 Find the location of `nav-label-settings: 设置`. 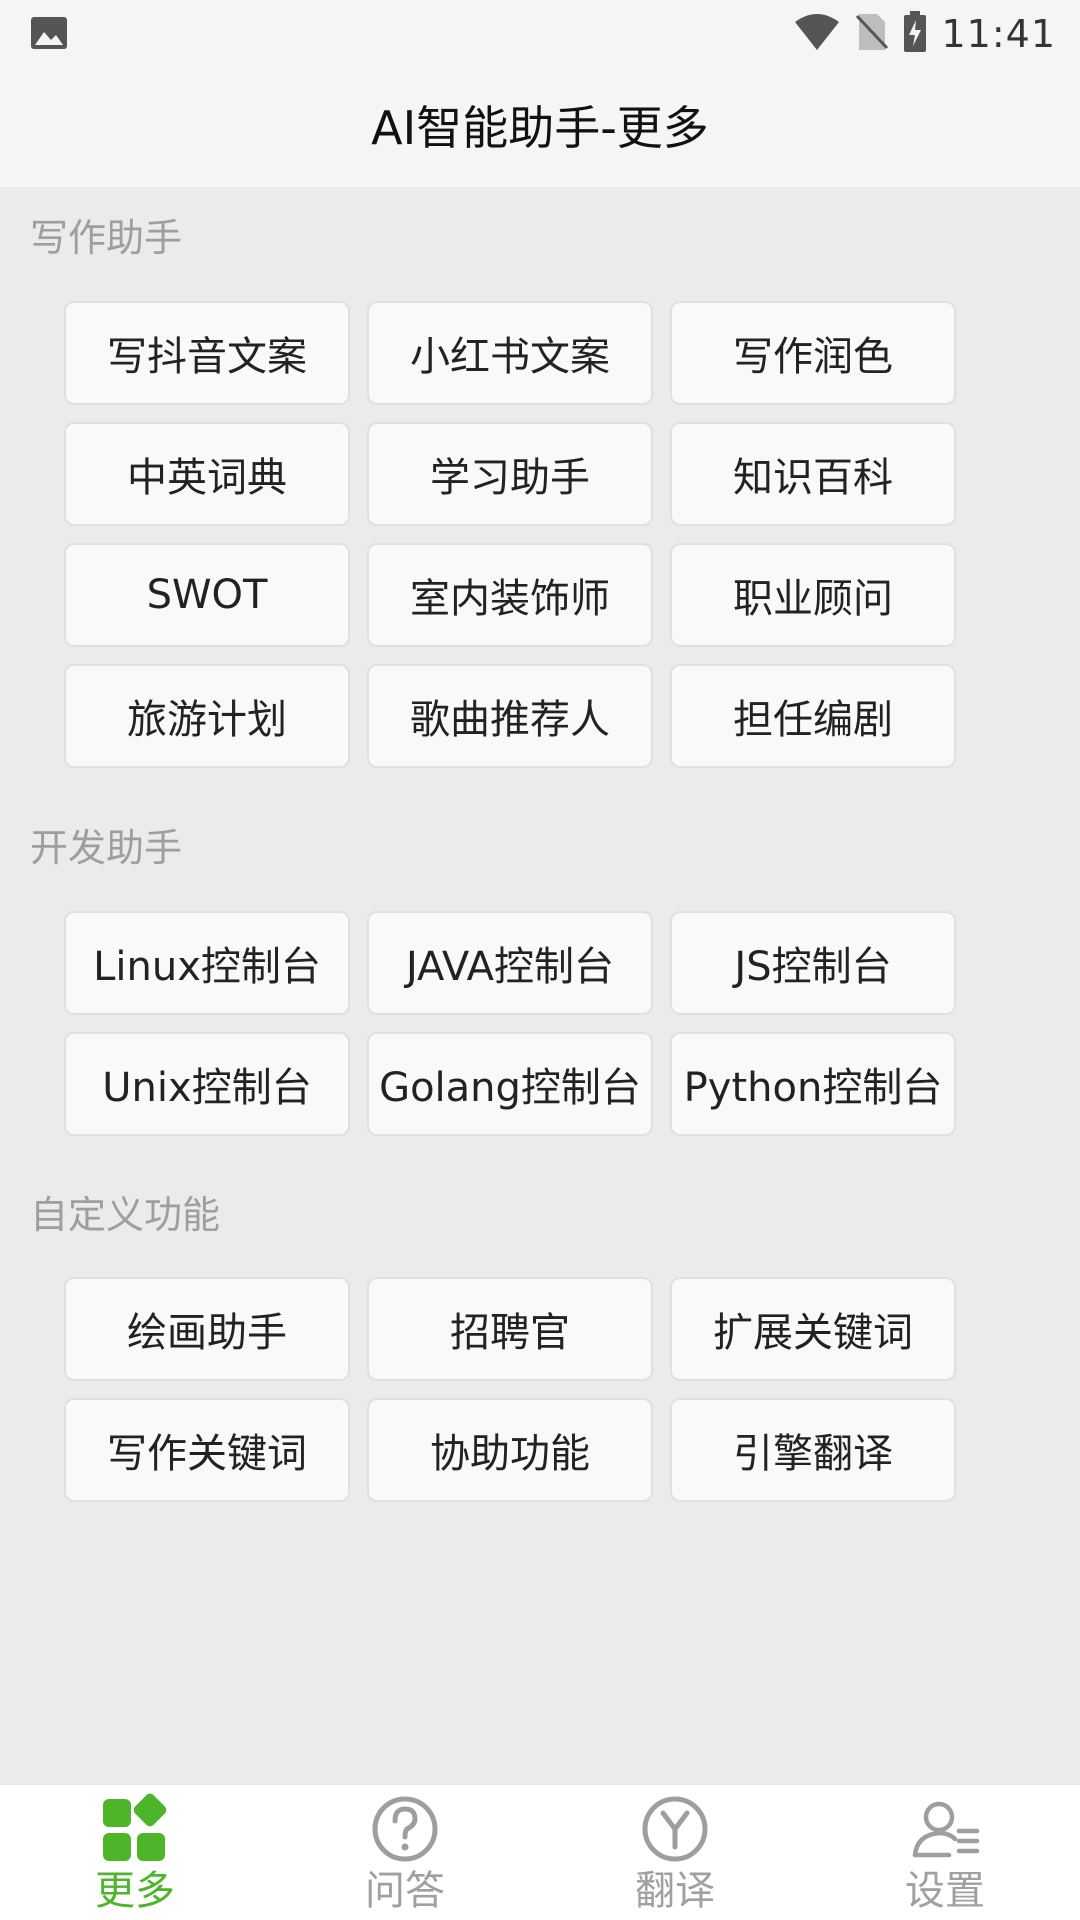

nav-label-settings: 设置 is located at coordinates (945, 1891).